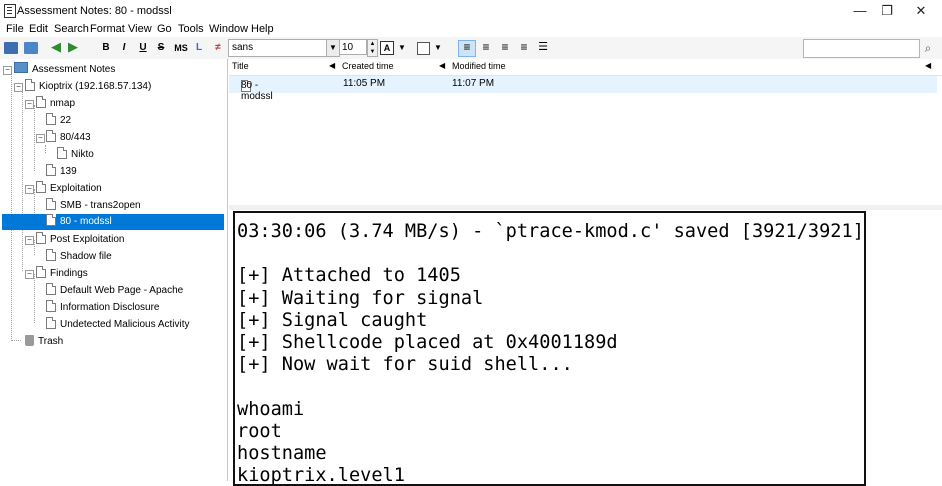  What do you see at coordinates (38, 29) in the screenshot?
I see `menu-edit: Edit` at bounding box center [38, 29].